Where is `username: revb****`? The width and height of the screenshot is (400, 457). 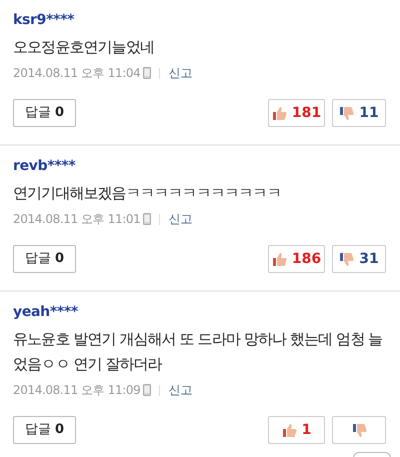 username: revb**** is located at coordinates (199, 166).